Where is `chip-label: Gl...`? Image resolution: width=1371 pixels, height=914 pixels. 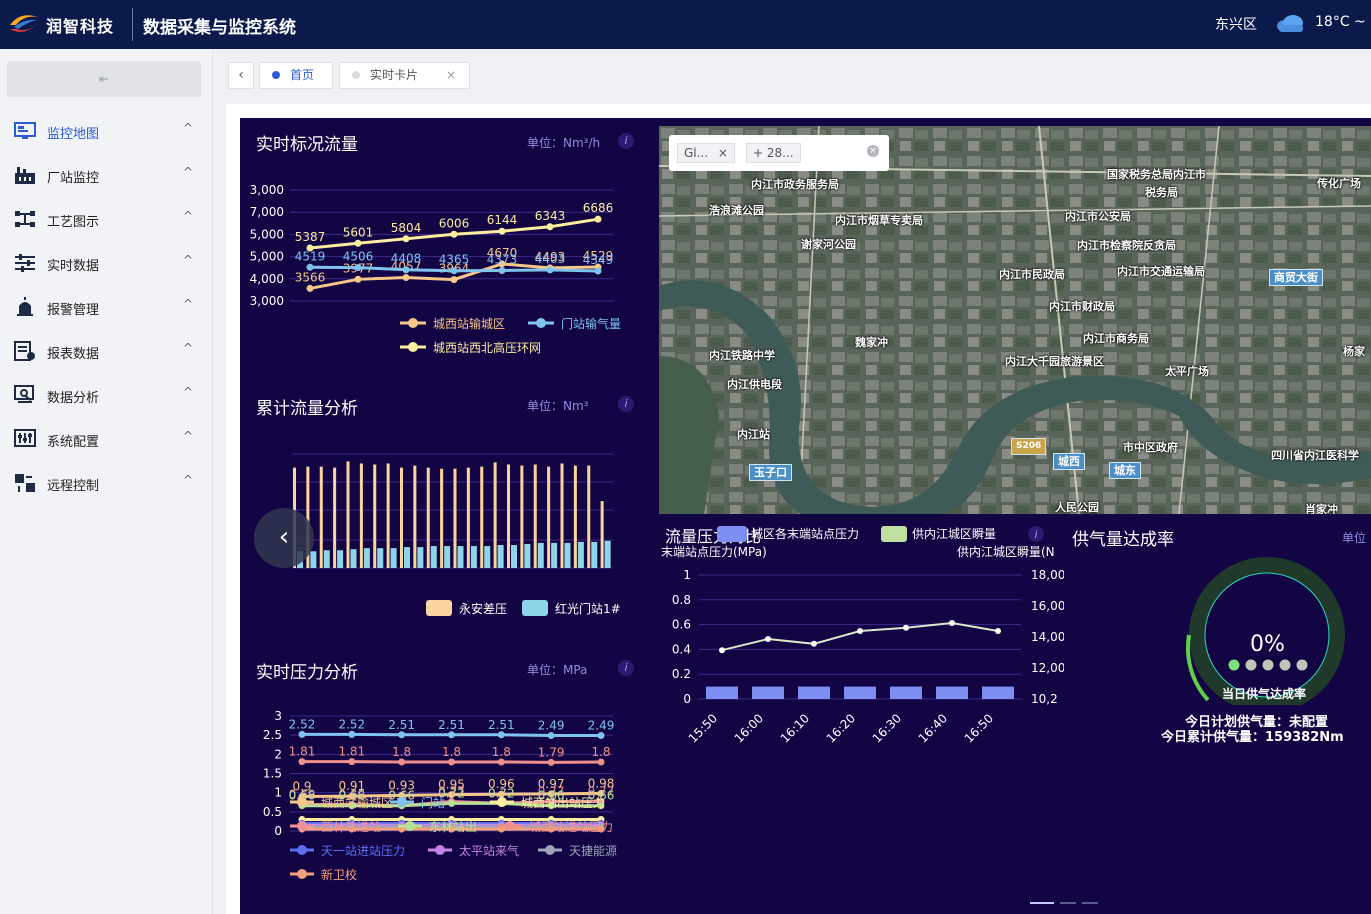
chip-label: Gl... is located at coordinates (696, 153).